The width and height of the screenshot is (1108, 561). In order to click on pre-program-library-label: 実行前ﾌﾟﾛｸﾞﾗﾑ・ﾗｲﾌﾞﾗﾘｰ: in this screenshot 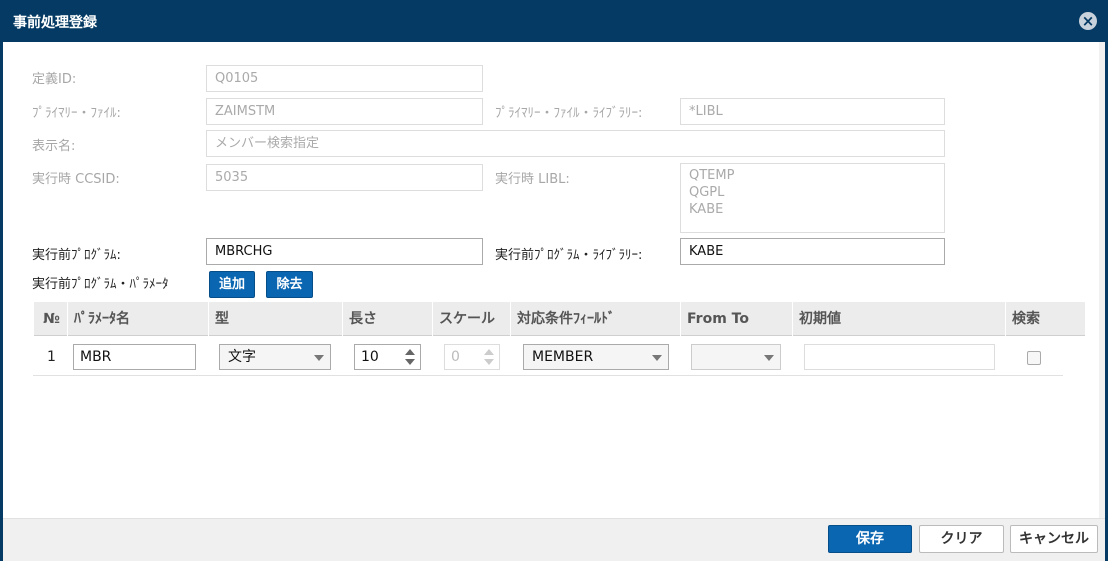, I will do `click(569, 255)`.